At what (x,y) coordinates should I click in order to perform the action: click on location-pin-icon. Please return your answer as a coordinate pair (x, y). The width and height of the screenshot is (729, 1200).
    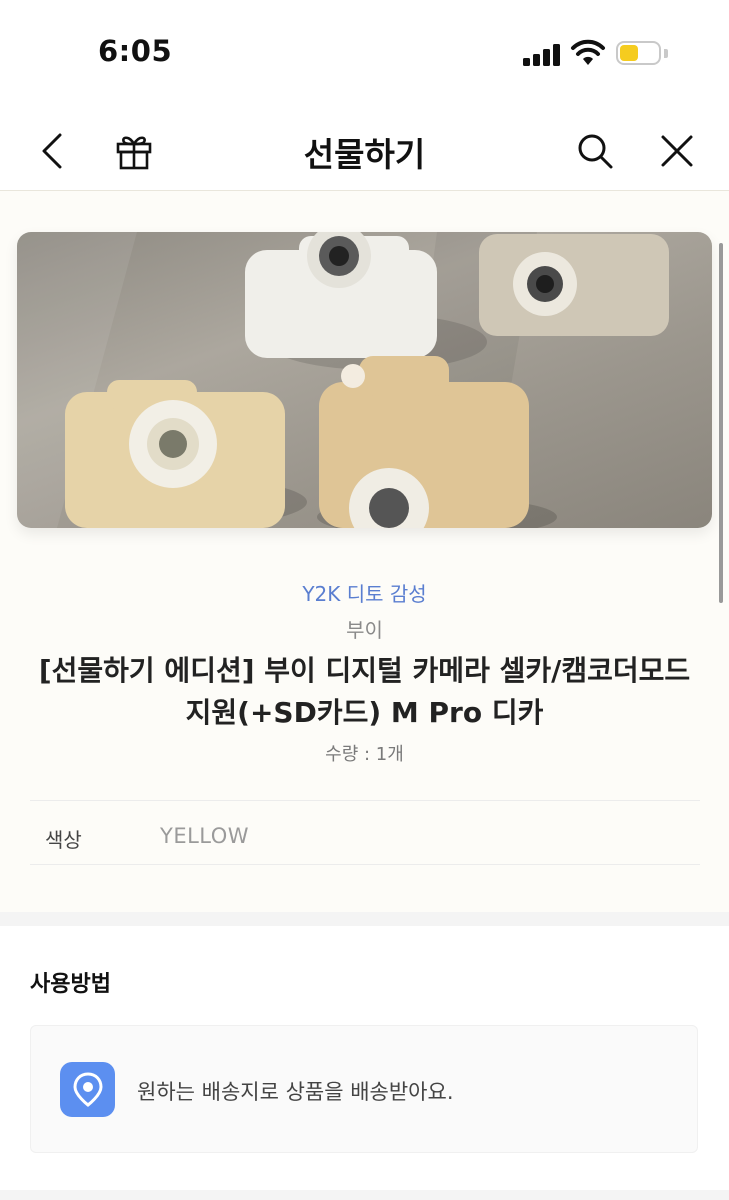
    Looking at the image, I should click on (87, 1089).